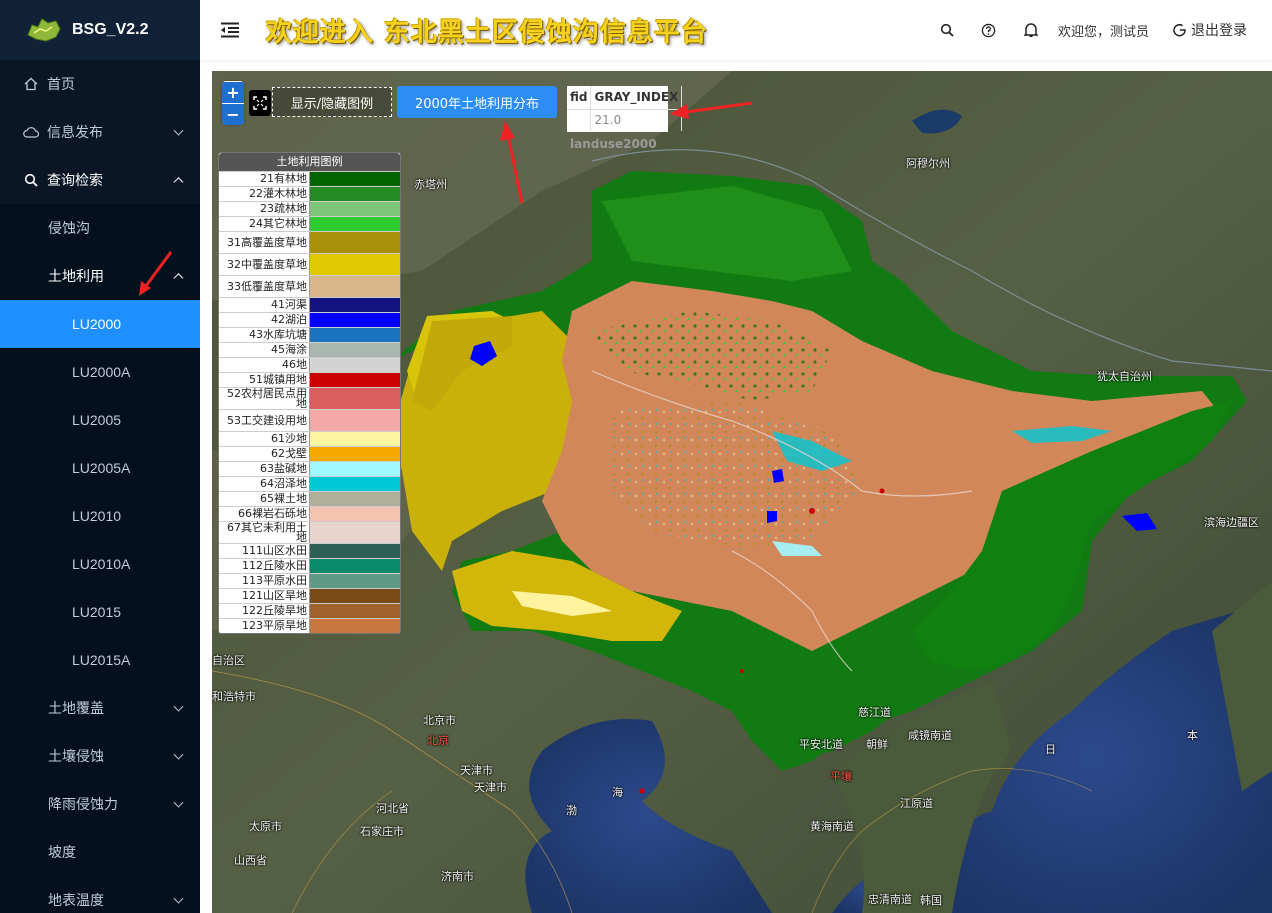  What do you see at coordinates (309, 420) in the screenshot?
I see `legend-row: 53工交建设用地` at bounding box center [309, 420].